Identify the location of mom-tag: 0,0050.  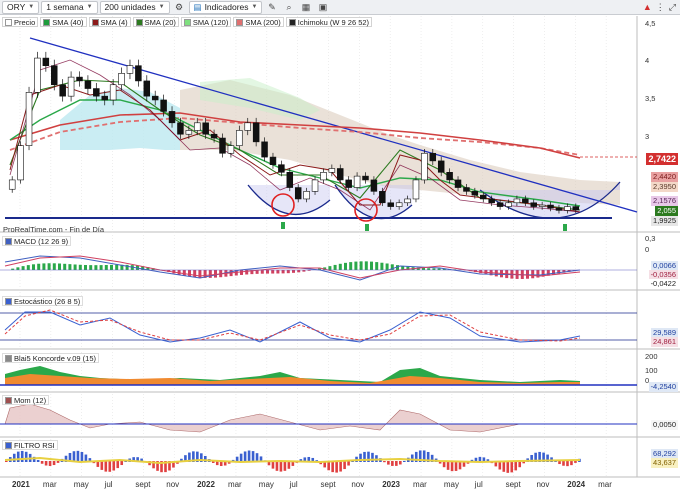
(664, 425).